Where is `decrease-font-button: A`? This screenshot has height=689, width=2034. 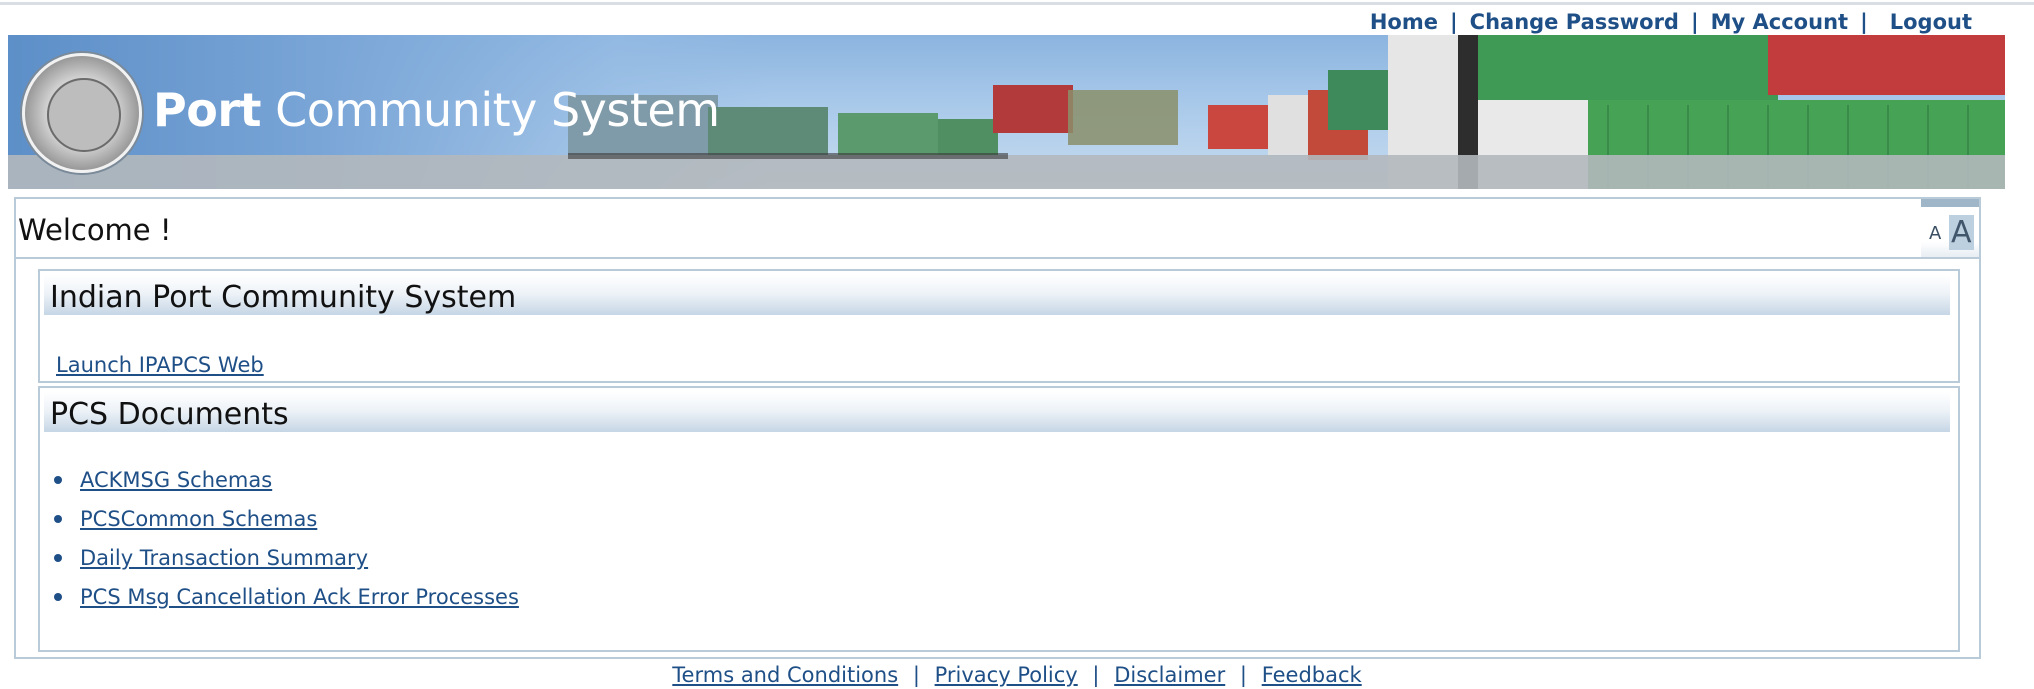 decrease-font-button: A is located at coordinates (1935, 233).